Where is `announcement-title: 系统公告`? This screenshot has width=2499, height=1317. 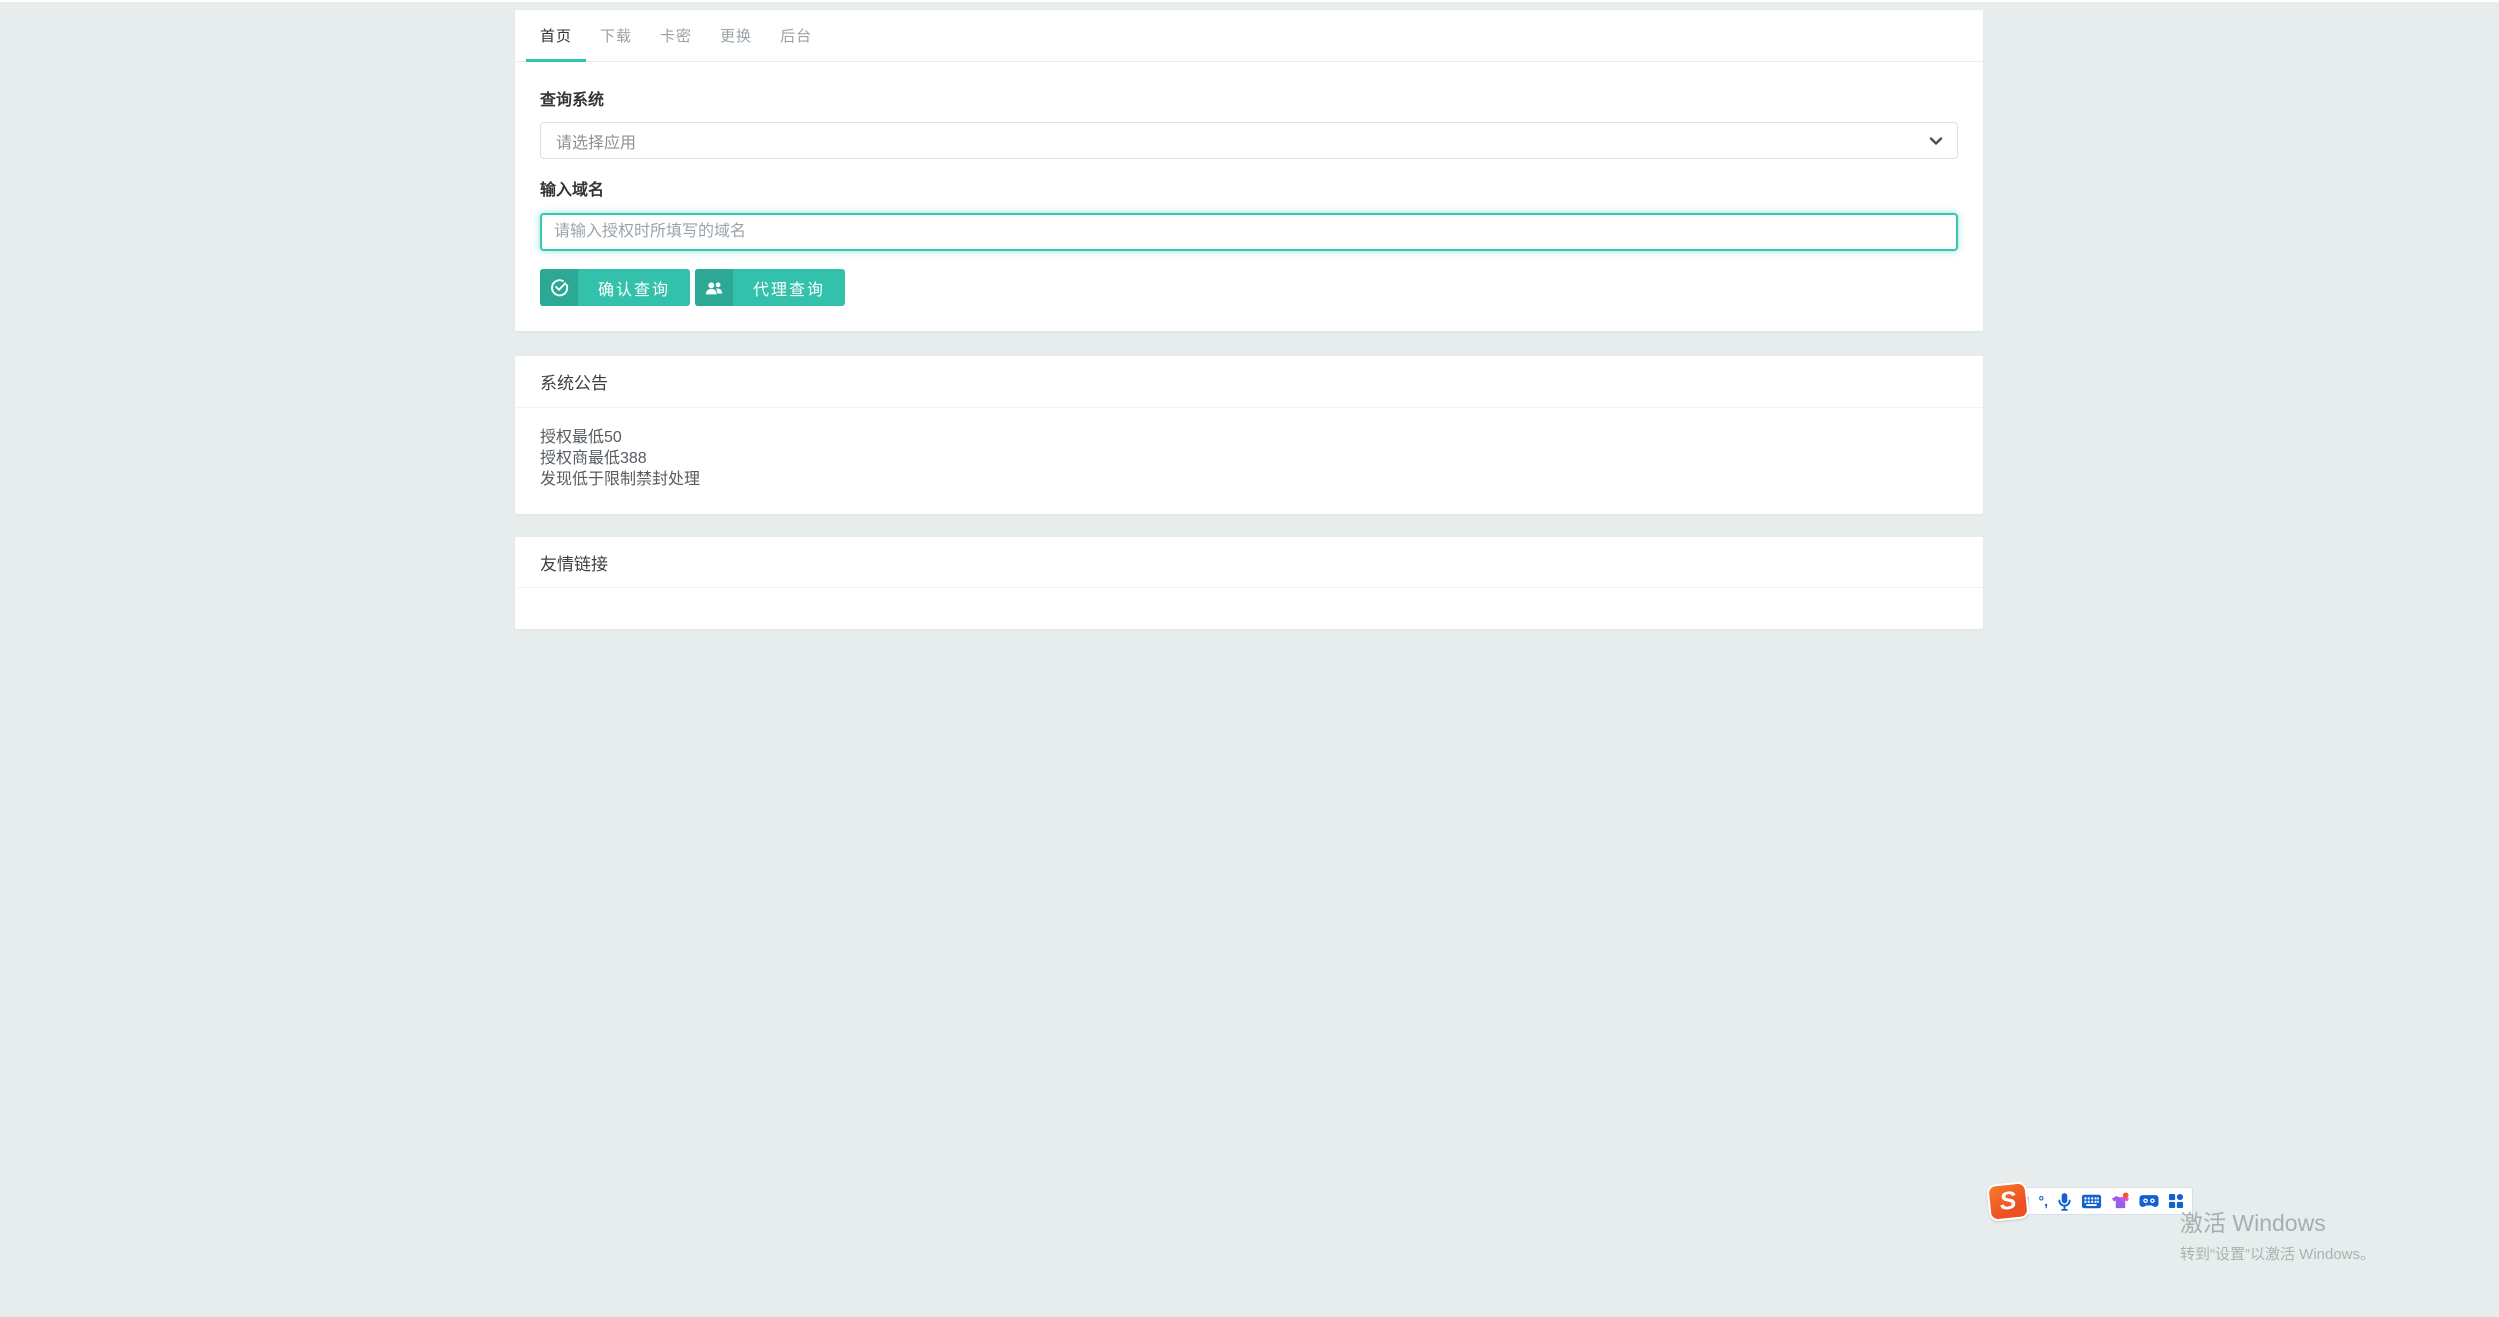 announcement-title: 系统公告 is located at coordinates (1249, 382).